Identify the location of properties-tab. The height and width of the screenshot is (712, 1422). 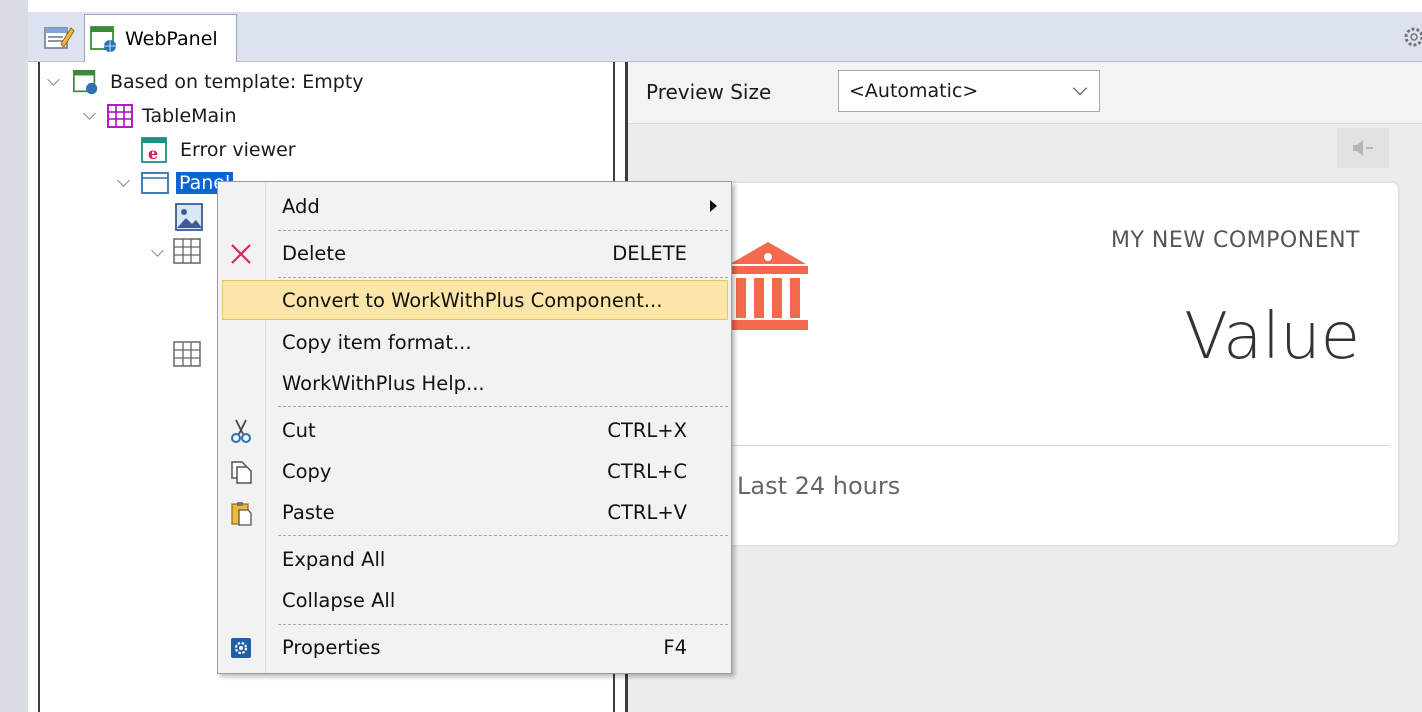
(59, 37).